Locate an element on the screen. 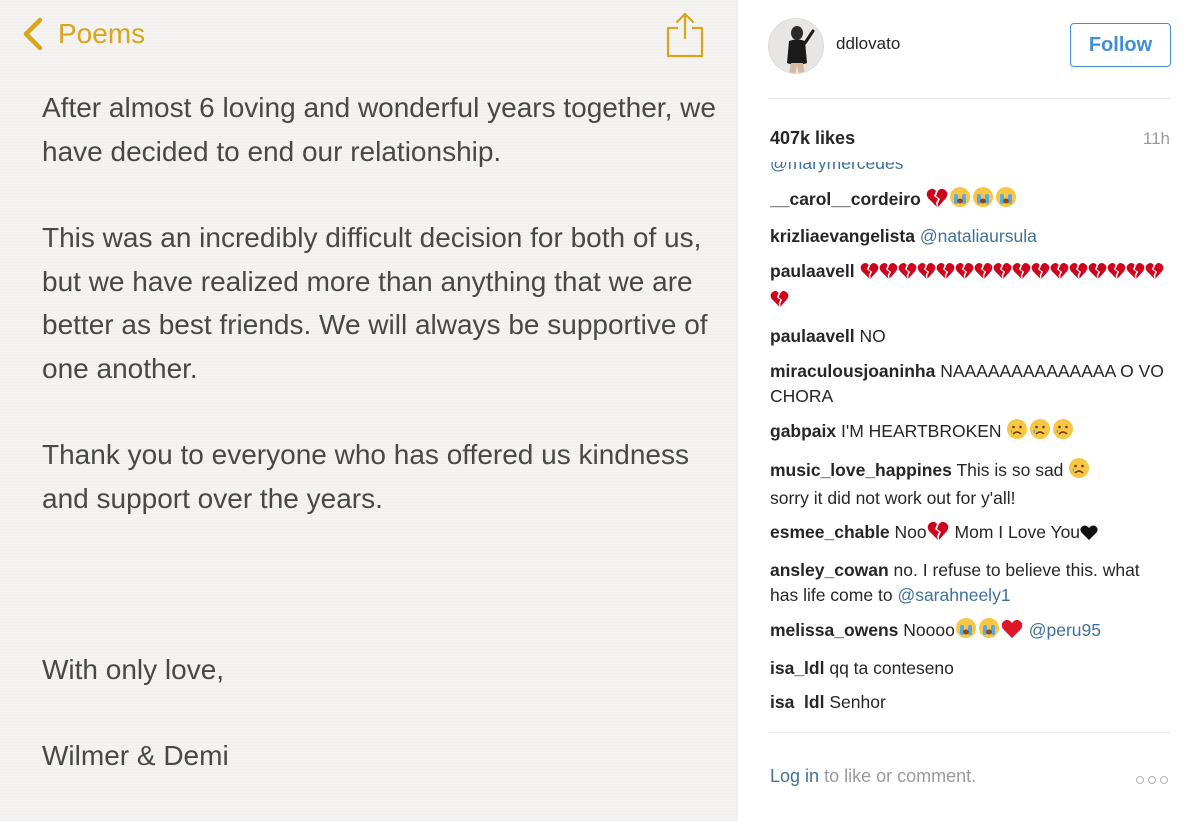  red-heart-icon is located at coordinates (1012, 632).